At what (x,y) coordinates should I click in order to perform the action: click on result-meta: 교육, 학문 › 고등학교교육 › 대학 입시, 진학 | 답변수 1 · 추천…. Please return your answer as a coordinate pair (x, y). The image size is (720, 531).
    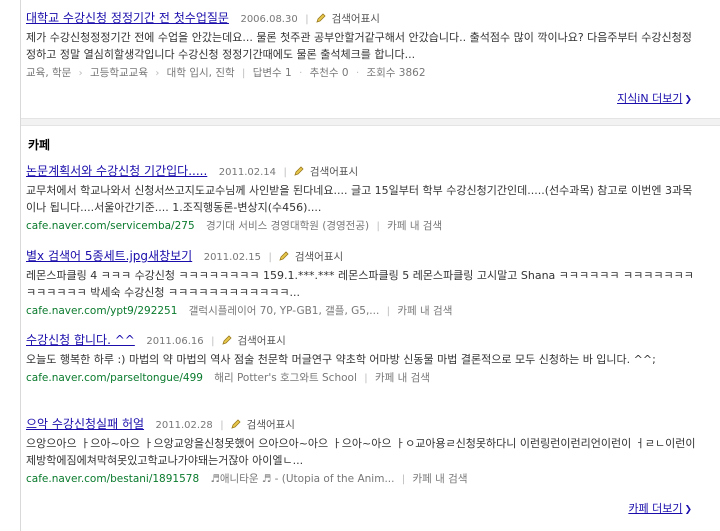
    Looking at the image, I should click on (226, 73).